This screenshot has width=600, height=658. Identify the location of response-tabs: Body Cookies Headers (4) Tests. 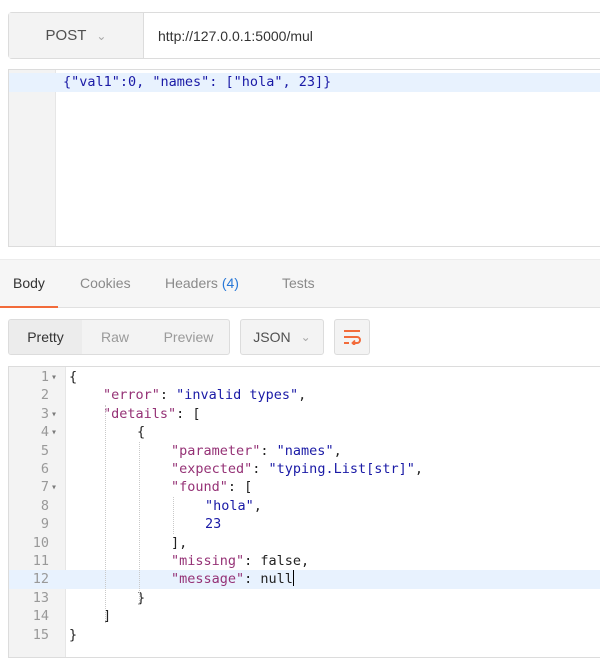
(300, 283).